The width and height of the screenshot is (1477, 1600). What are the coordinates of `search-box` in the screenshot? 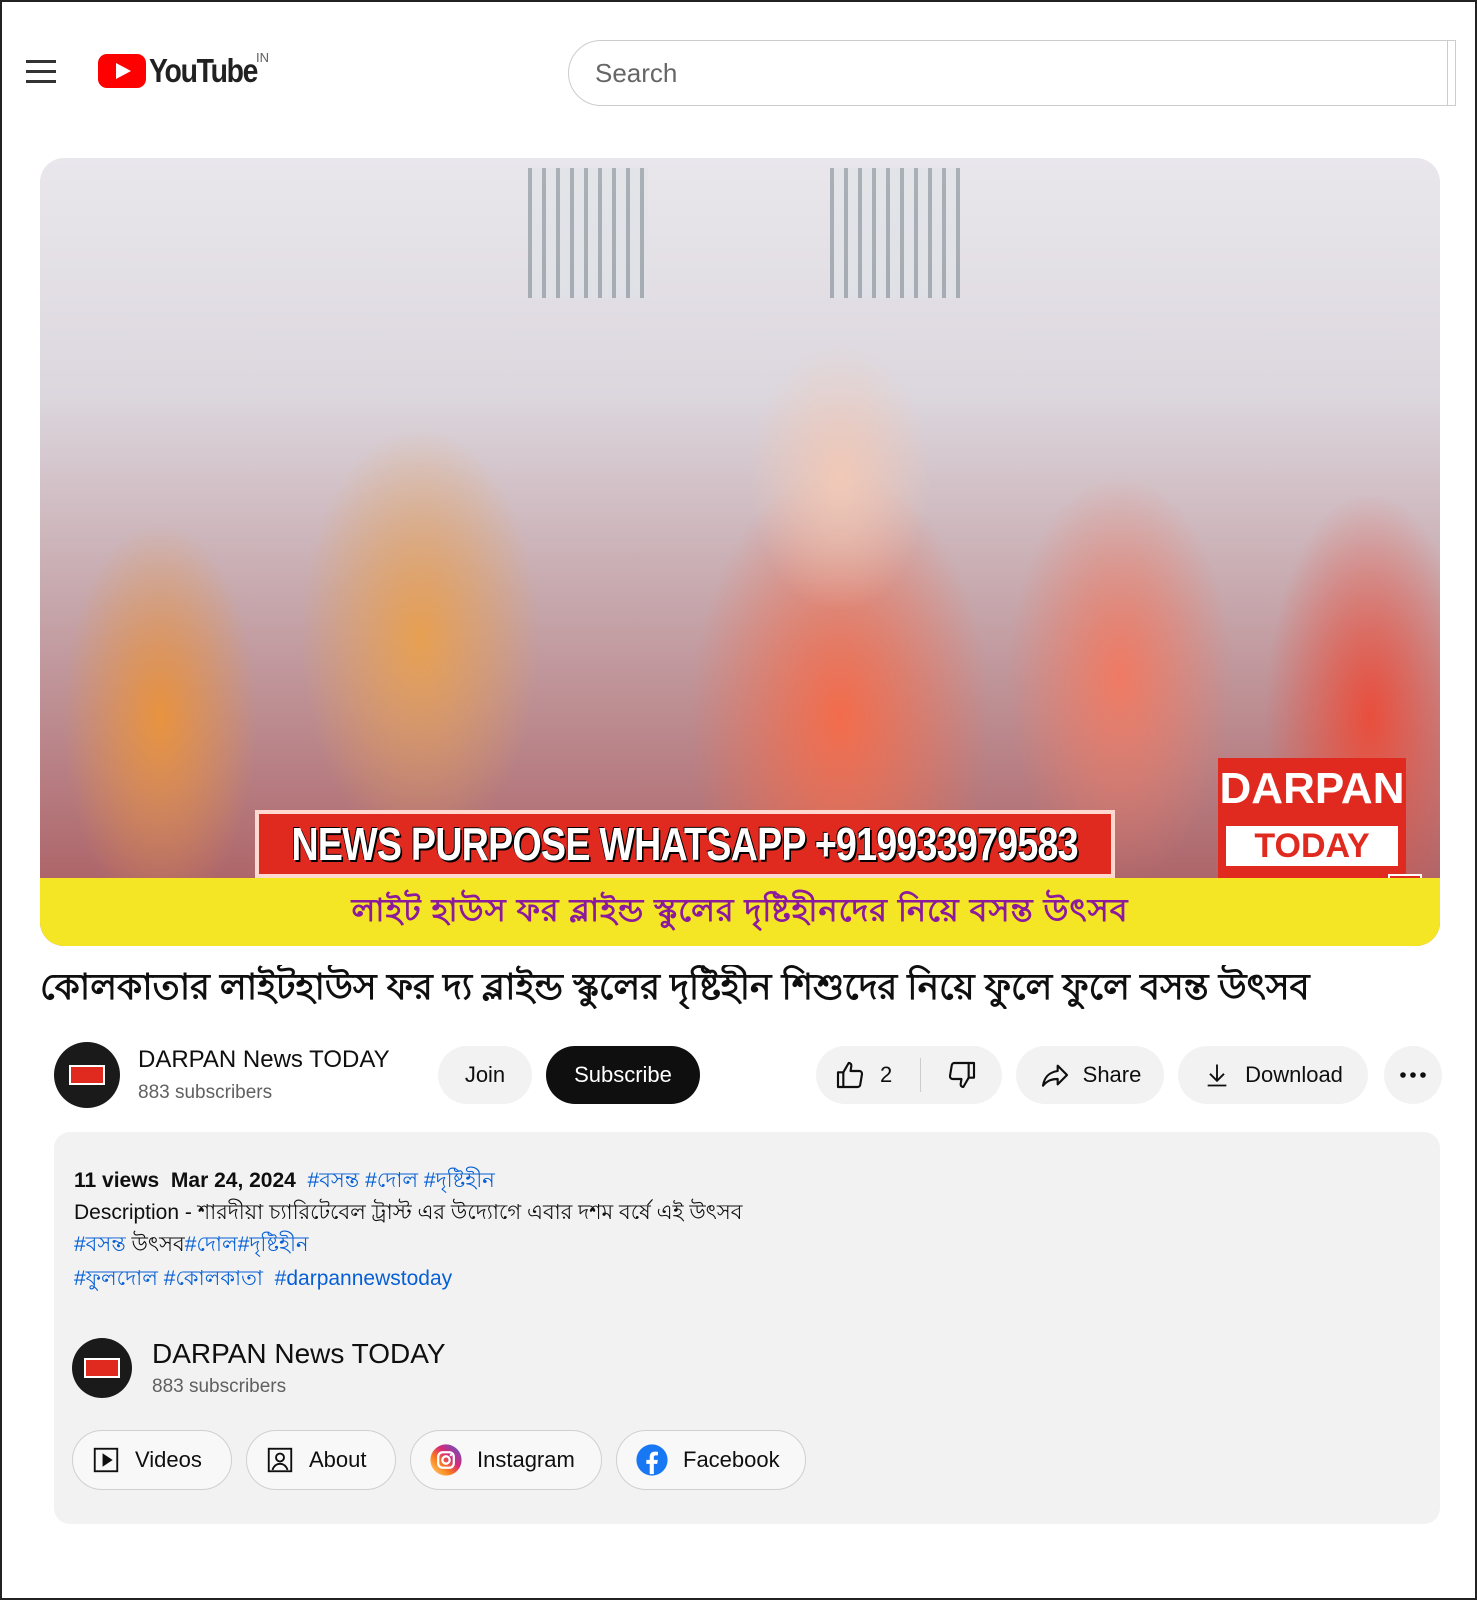 It's located at (1012, 73).